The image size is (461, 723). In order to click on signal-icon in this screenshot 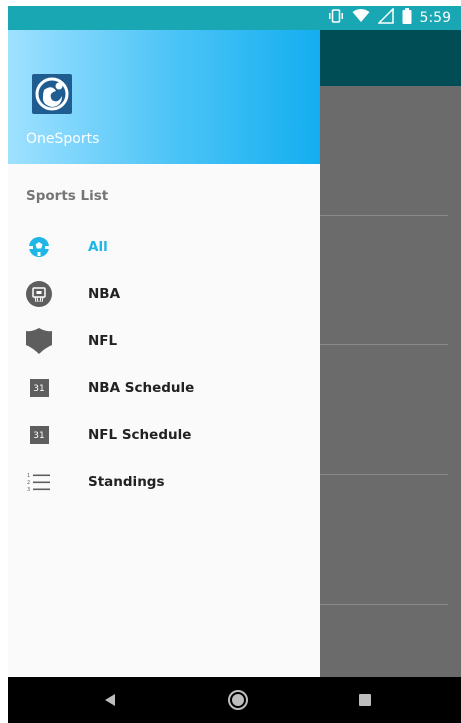, I will do `click(385, 17)`.